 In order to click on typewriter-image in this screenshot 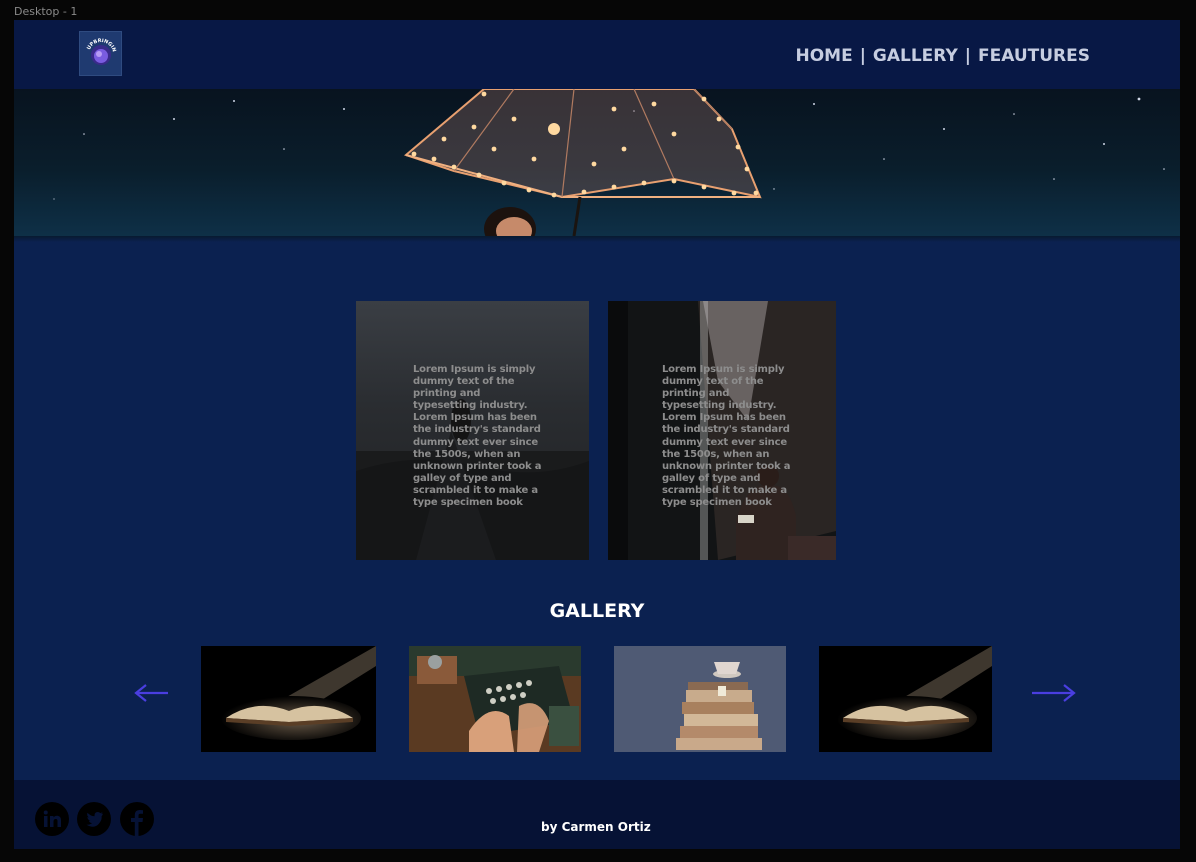, I will do `click(495, 699)`.